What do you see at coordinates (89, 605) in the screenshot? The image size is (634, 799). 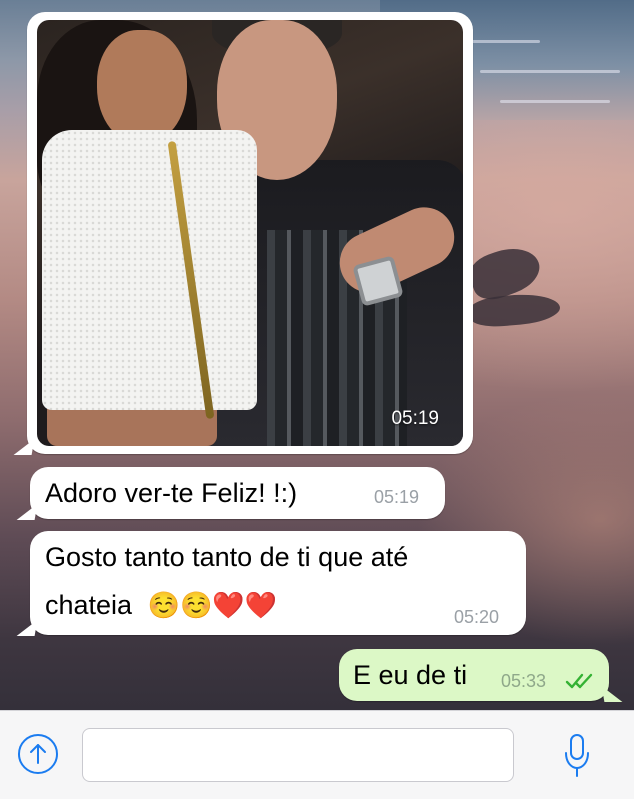 I see `message-text: chateia` at bounding box center [89, 605].